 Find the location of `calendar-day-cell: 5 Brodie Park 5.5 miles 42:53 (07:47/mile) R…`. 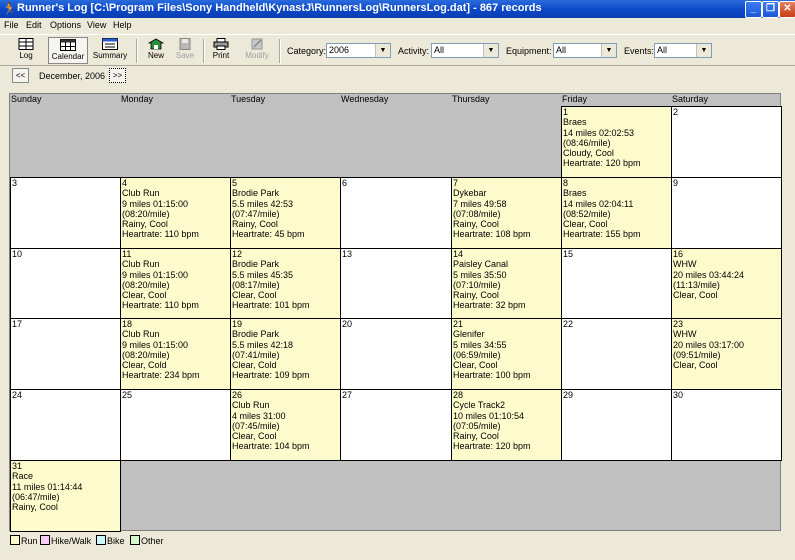

calendar-day-cell: 5 Brodie Park 5.5 miles 42:53 (07:47/mile) R… is located at coordinates (285, 213).